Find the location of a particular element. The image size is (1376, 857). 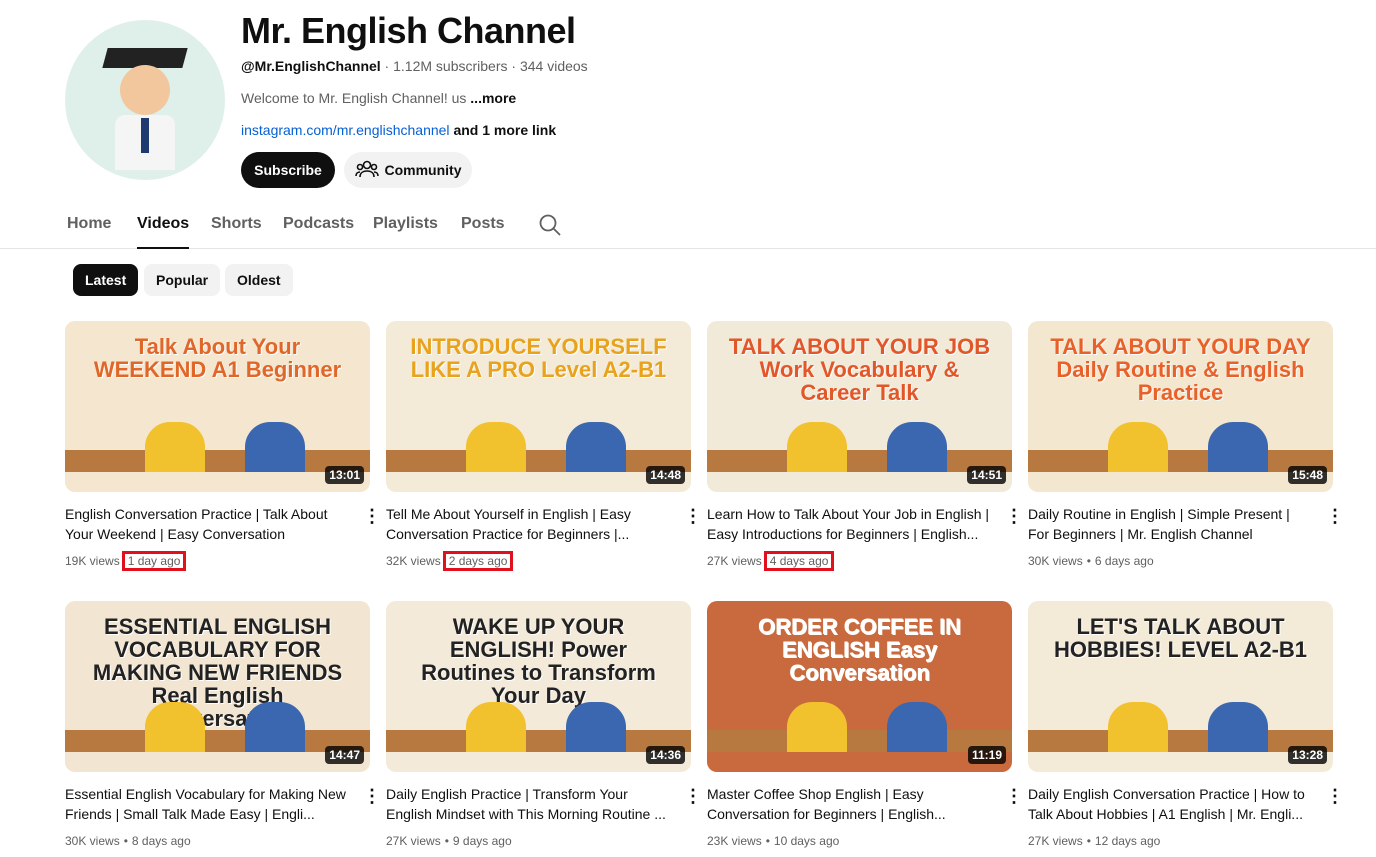

people-icon is located at coordinates (366, 170).